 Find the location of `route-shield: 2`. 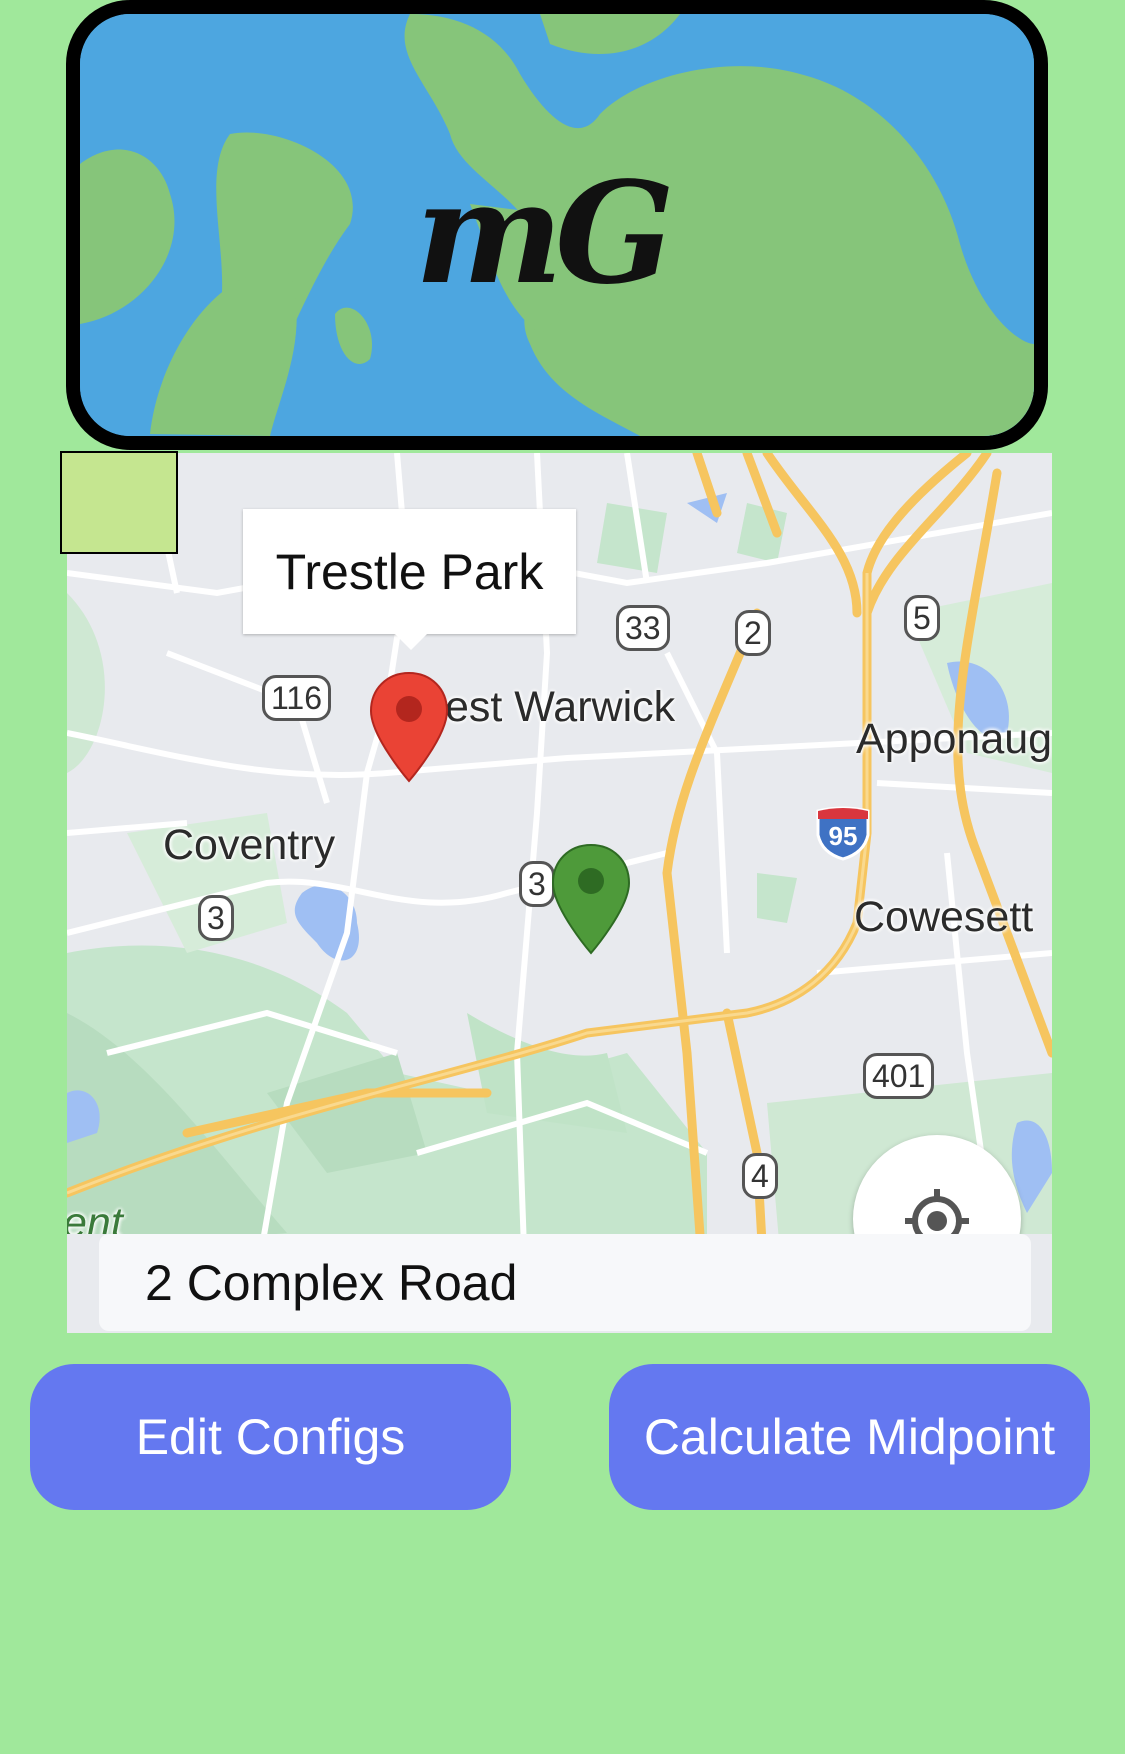

route-shield: 2 is located at coordinates (753, 633).